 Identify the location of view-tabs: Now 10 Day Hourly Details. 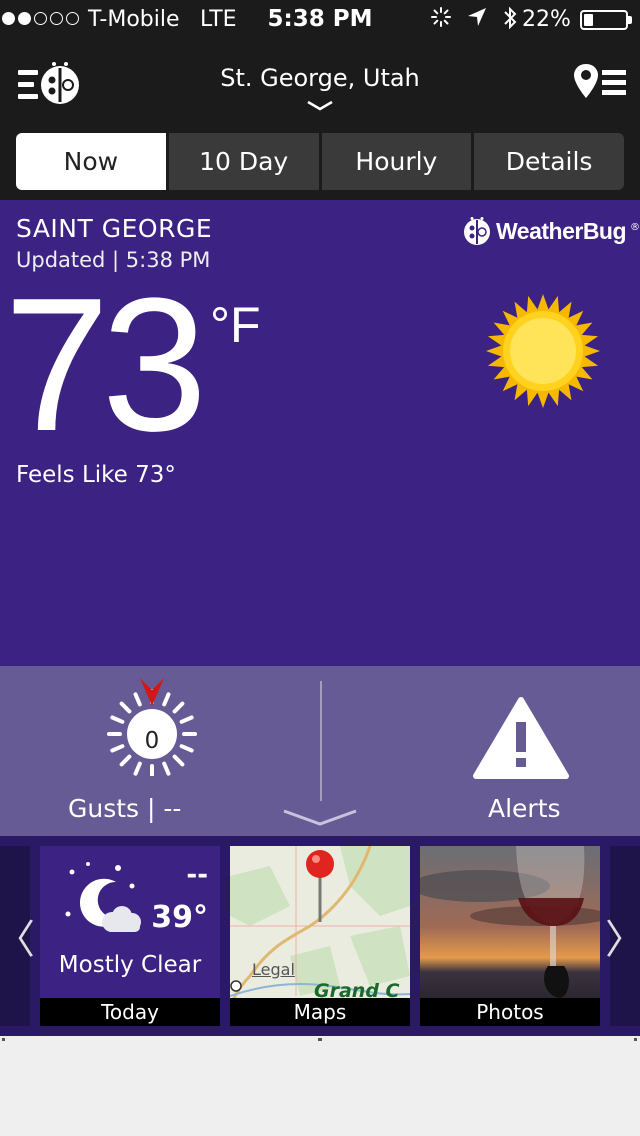
(320, 161).